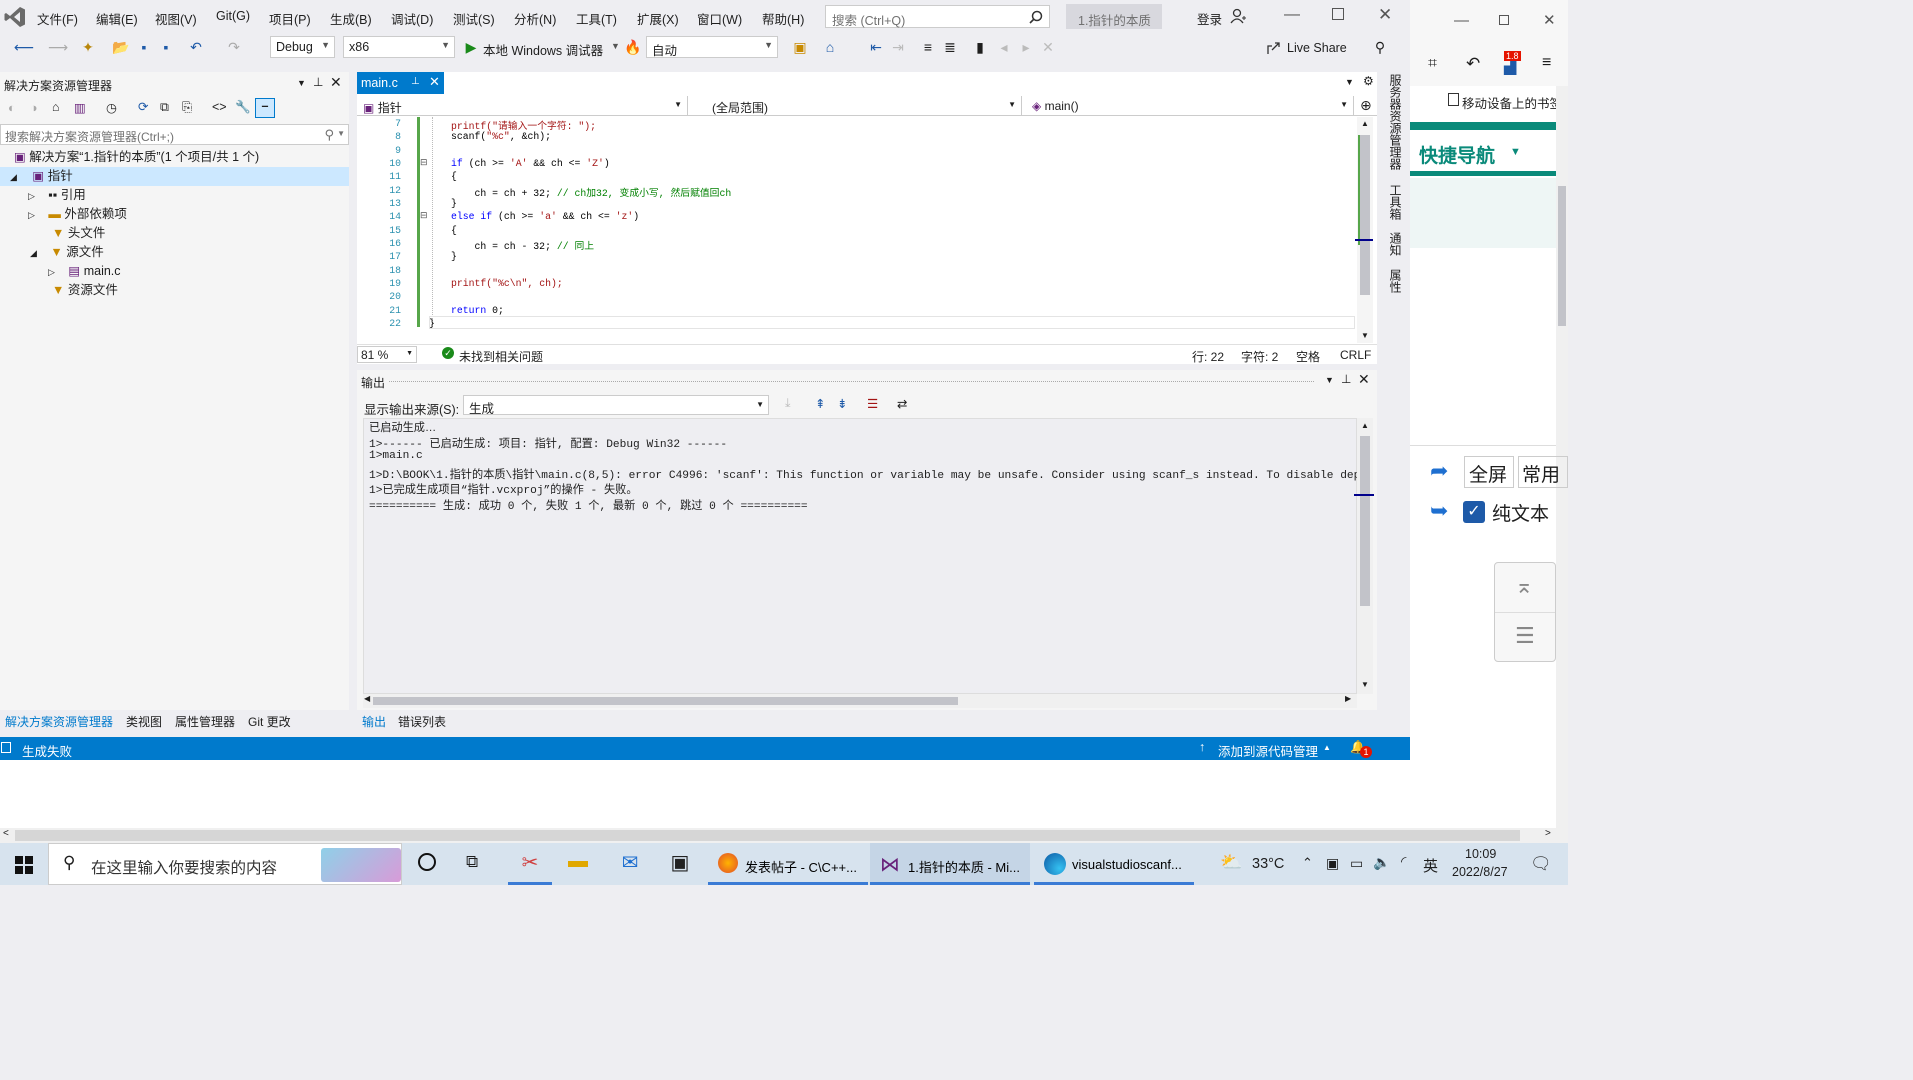 This screenshot has height=1080, width=1913. What do you see at coordinates (1395, 122) in the screenshot?
I see `tab-server-explorer: 服务器资源管理器` at bounding box center [1395, 122].